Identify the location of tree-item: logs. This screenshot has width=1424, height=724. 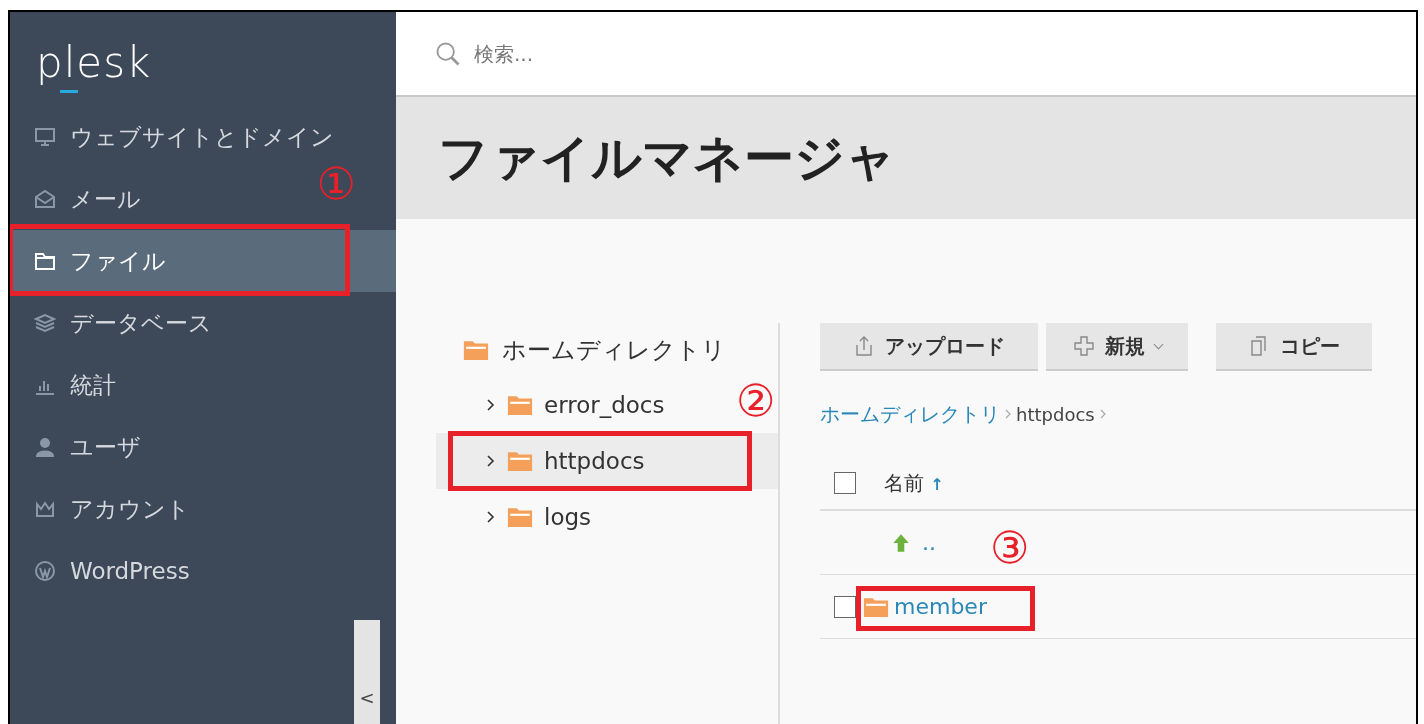
(539, 517).